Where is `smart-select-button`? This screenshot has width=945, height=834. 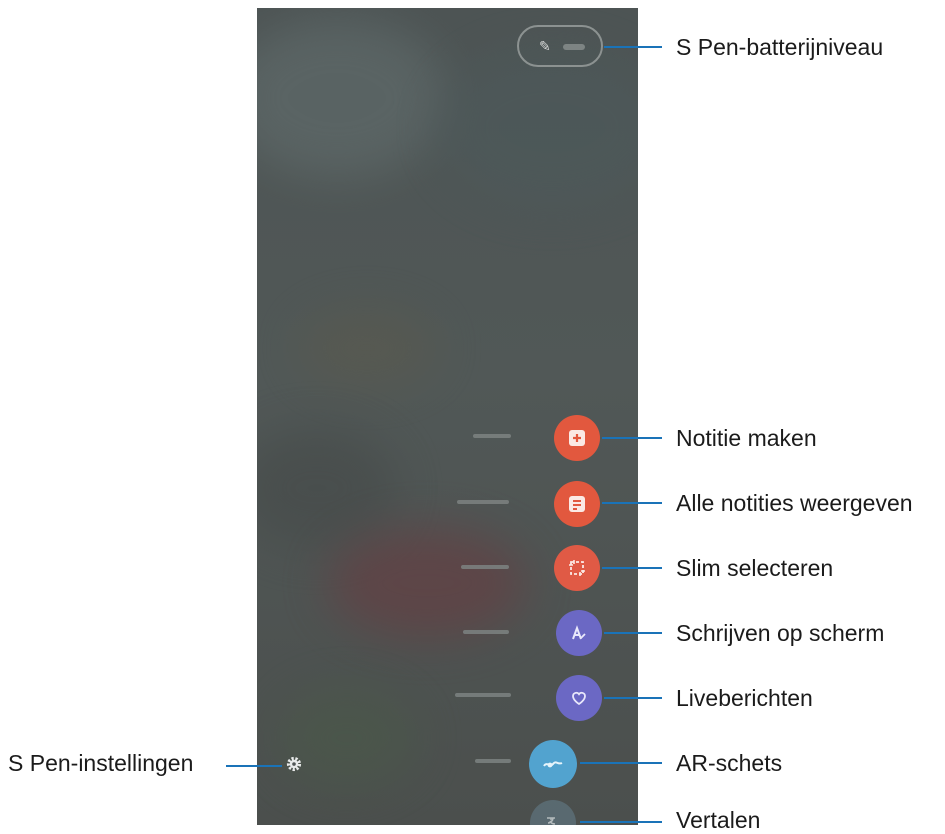 smart-select-button is located at coordinates (577, 568).